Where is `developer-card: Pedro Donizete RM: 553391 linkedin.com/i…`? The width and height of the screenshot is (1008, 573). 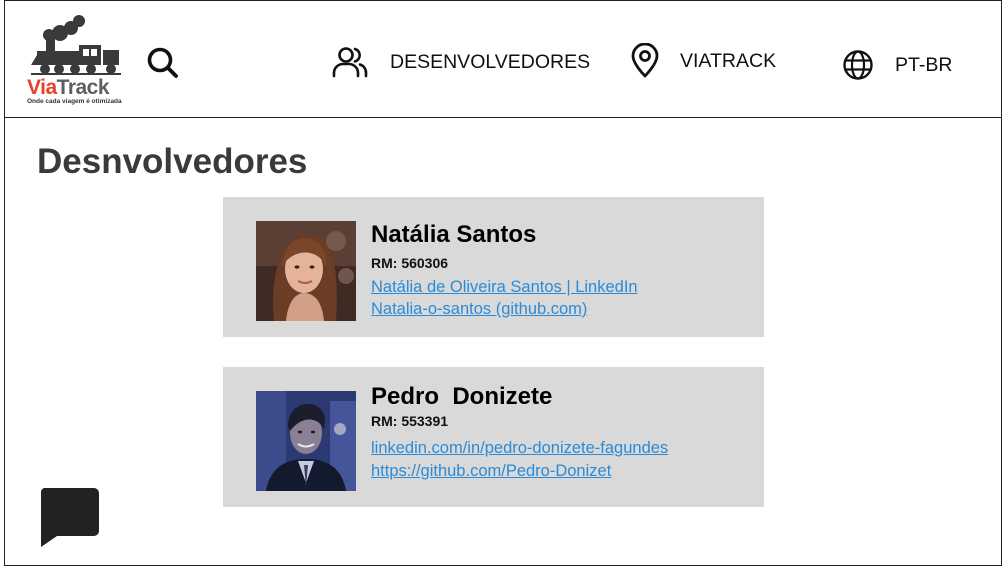
developer-card: Pedro Donizete RM: 553391 linkedin.com/i… is located at coordinates (493, 437).